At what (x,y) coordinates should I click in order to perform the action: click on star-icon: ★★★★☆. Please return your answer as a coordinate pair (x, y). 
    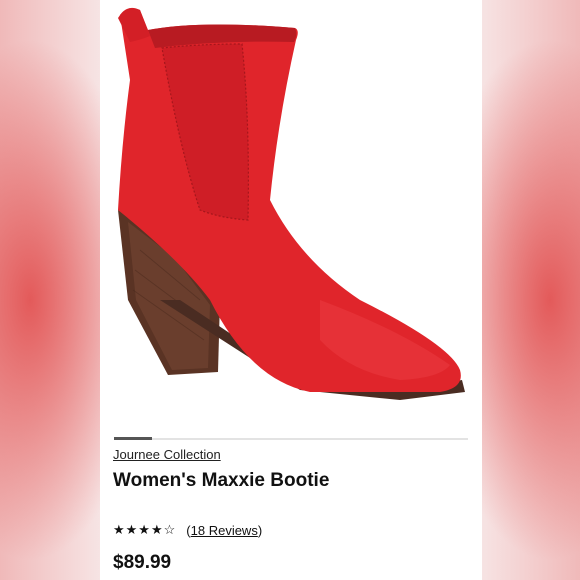
    Looking at the image, I should click on (145, 529).